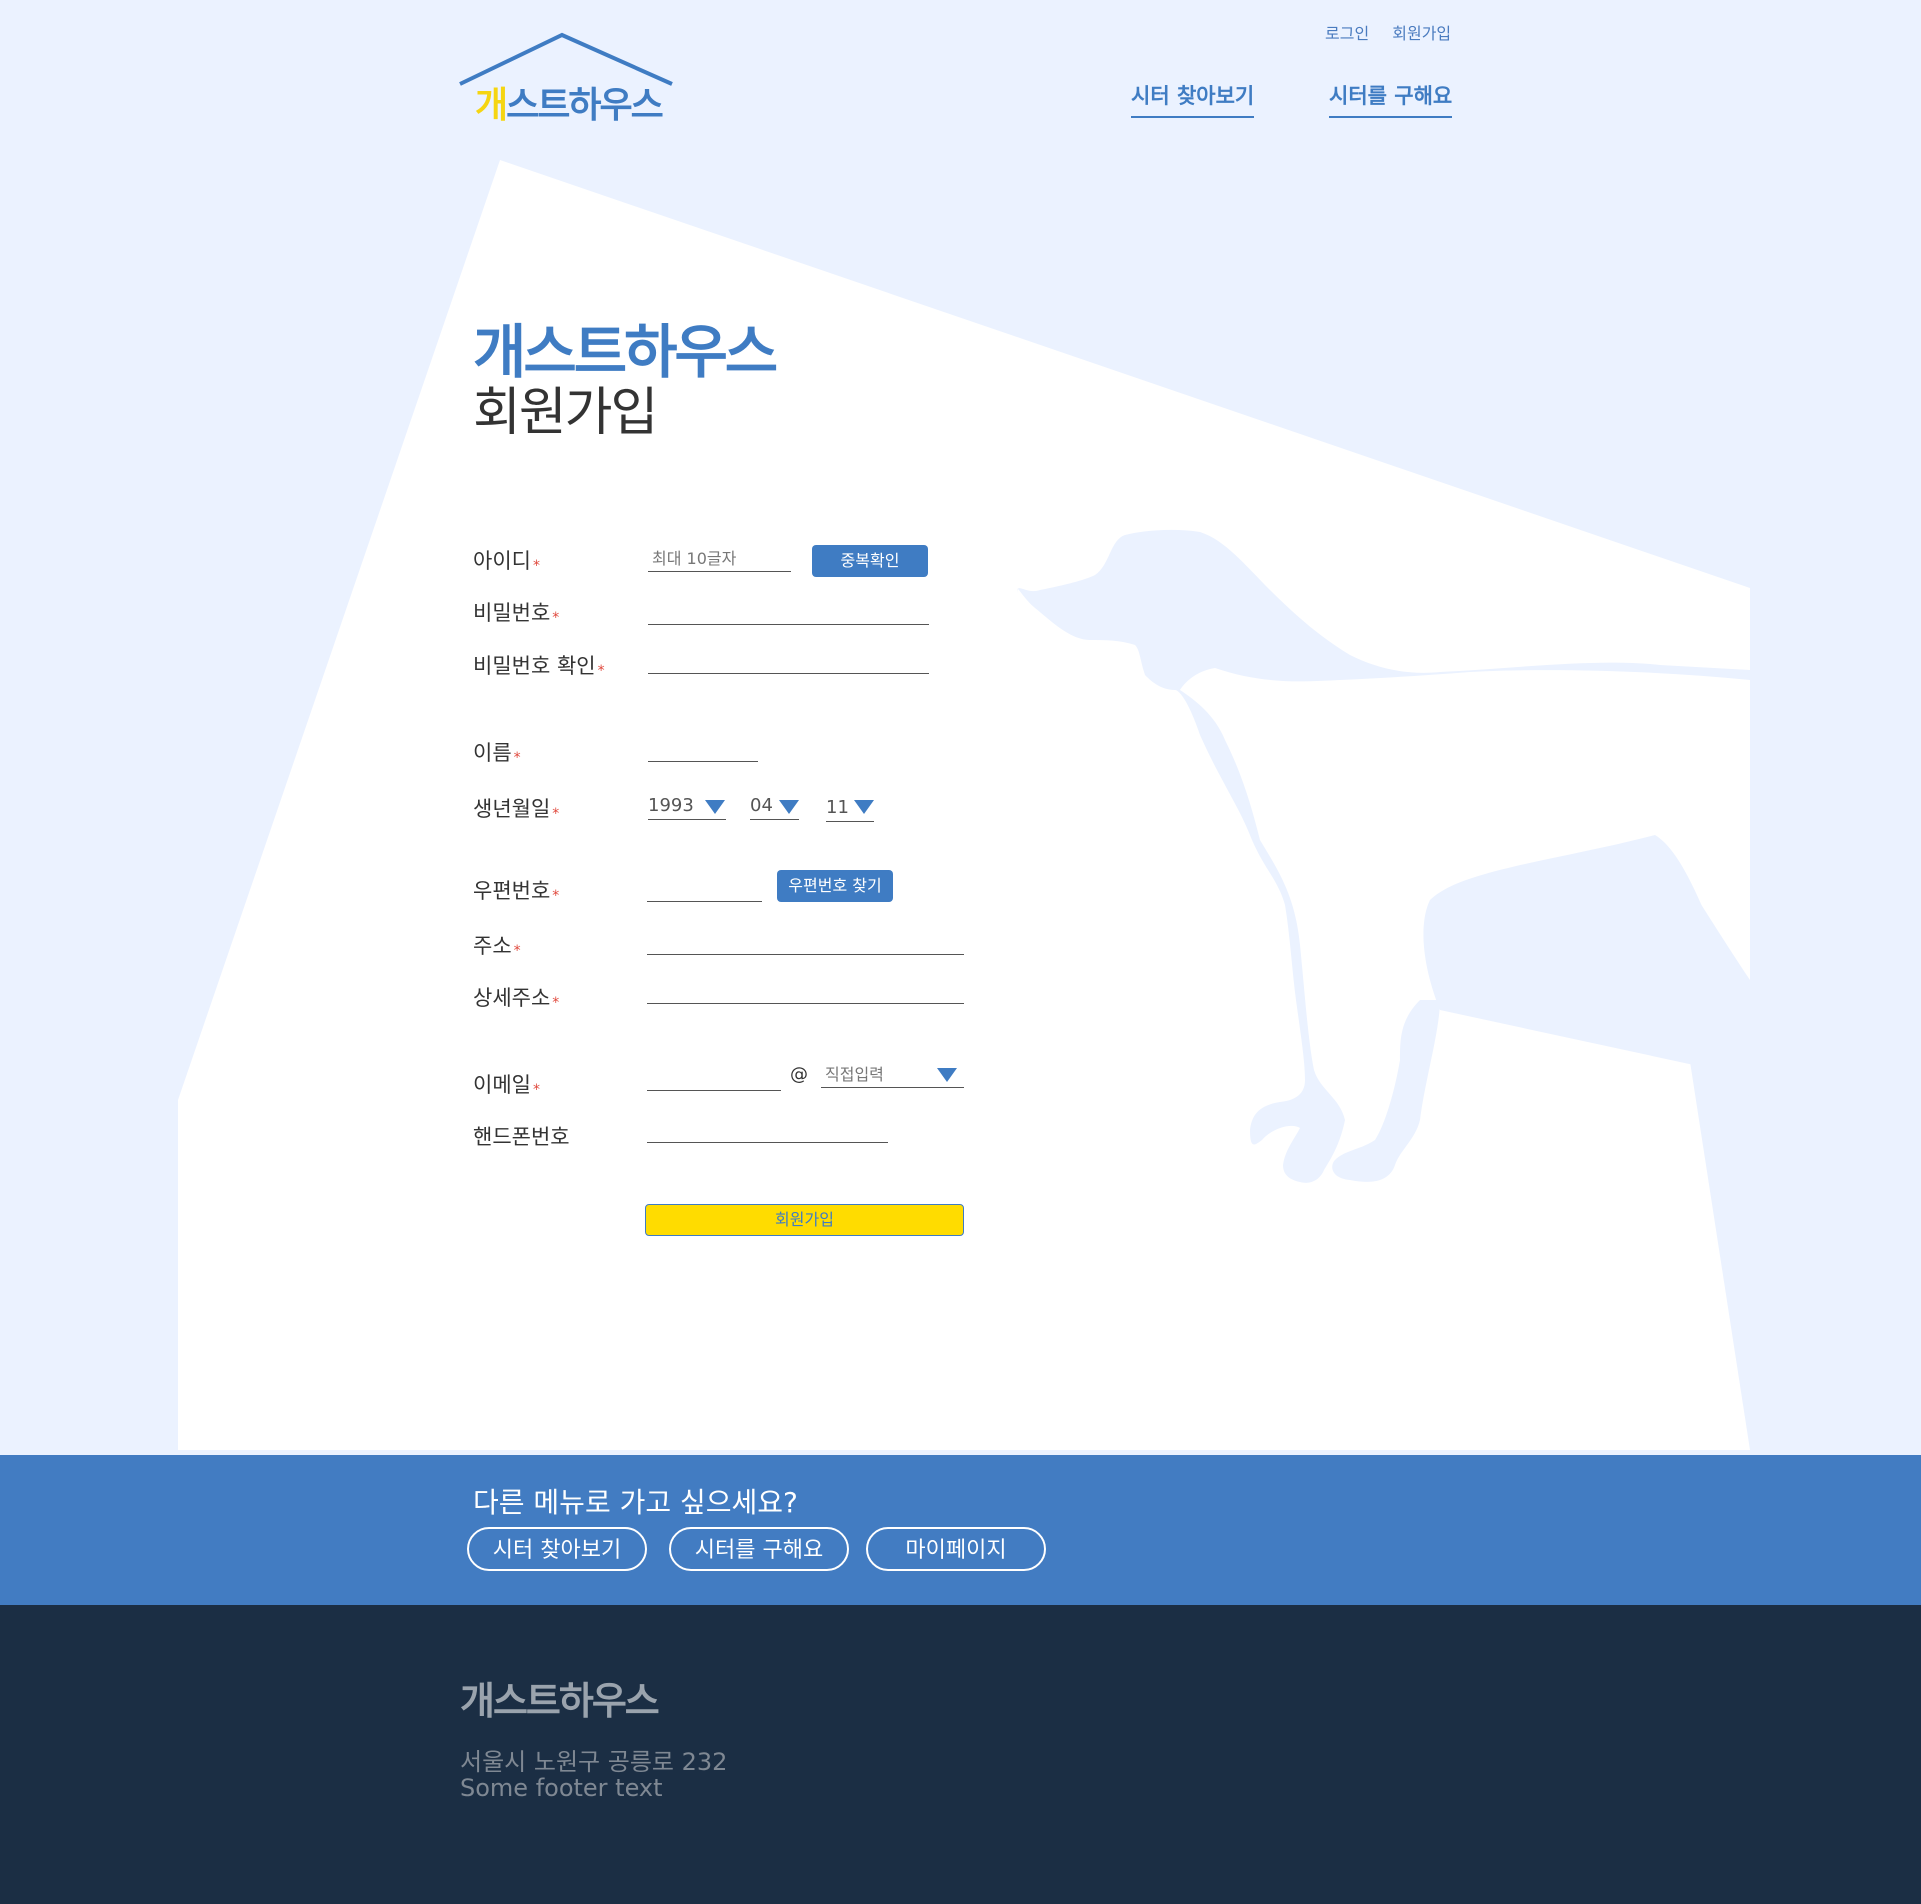  Describe the element at coordinates (703, 748) in the screenshot. I see `name-input` at that location.